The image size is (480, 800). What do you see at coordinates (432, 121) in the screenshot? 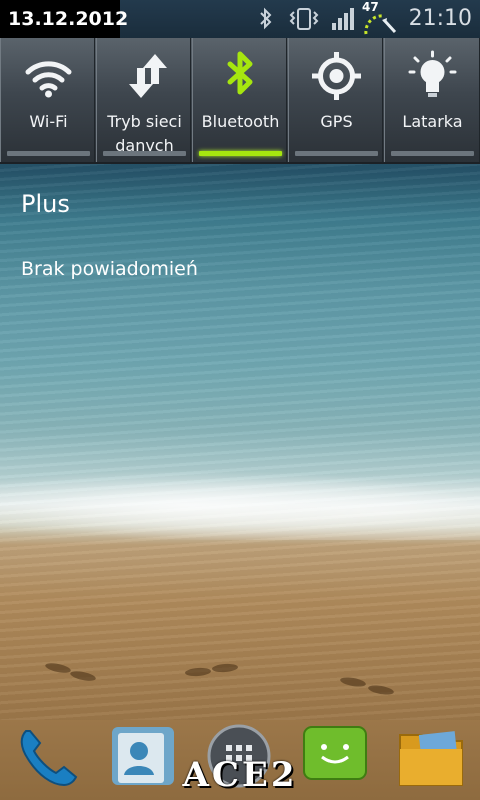
I see `toggle-label: Latarka` at bounding box center [432, 121].